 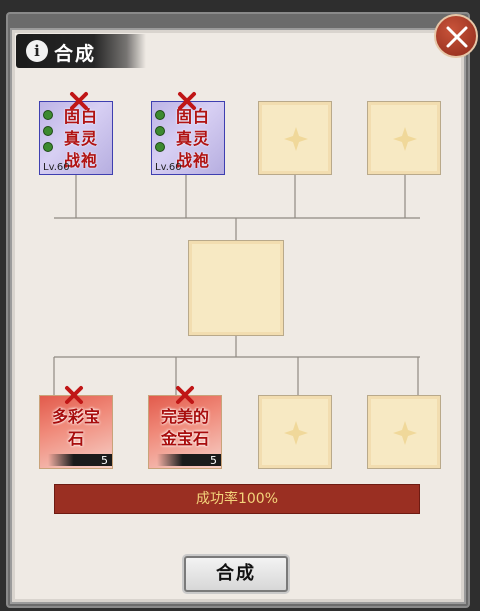 What do you see at coordinates (75, 416) in the screenshot?
I see `gem-name-line1: 多彩宝` at bounding box center [75, 416].